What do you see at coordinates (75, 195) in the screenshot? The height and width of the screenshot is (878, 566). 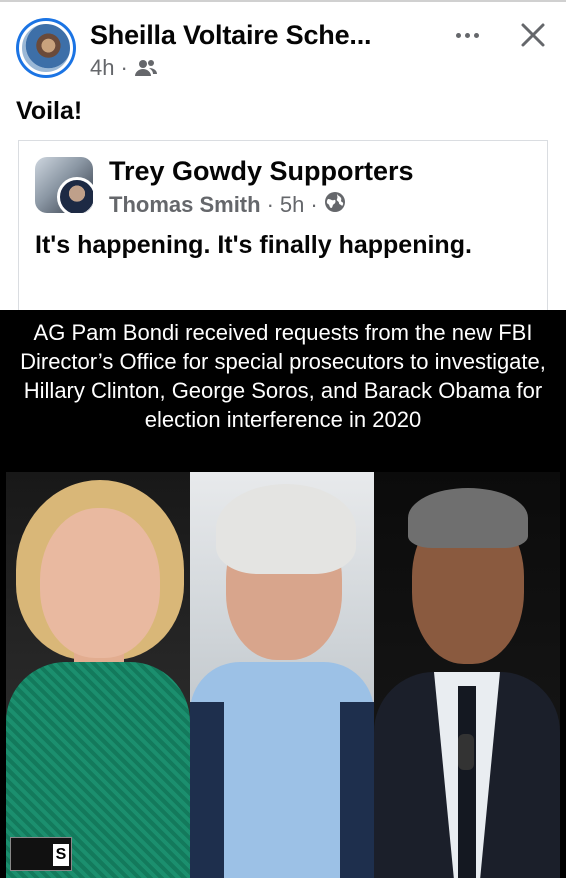 I see `author-avatar` at bounding box center [75, 195].